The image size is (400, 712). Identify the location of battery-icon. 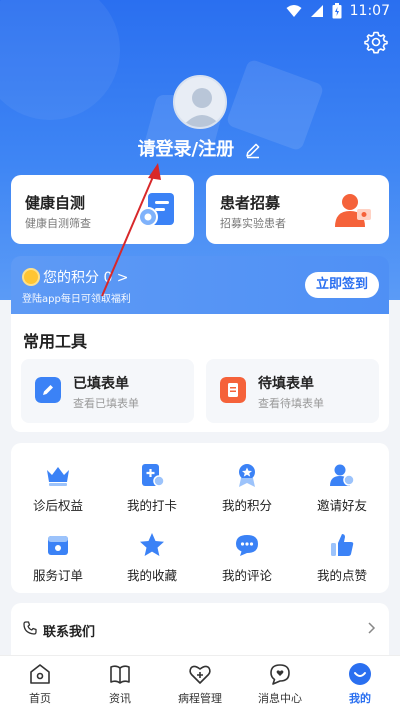
(337, 11).